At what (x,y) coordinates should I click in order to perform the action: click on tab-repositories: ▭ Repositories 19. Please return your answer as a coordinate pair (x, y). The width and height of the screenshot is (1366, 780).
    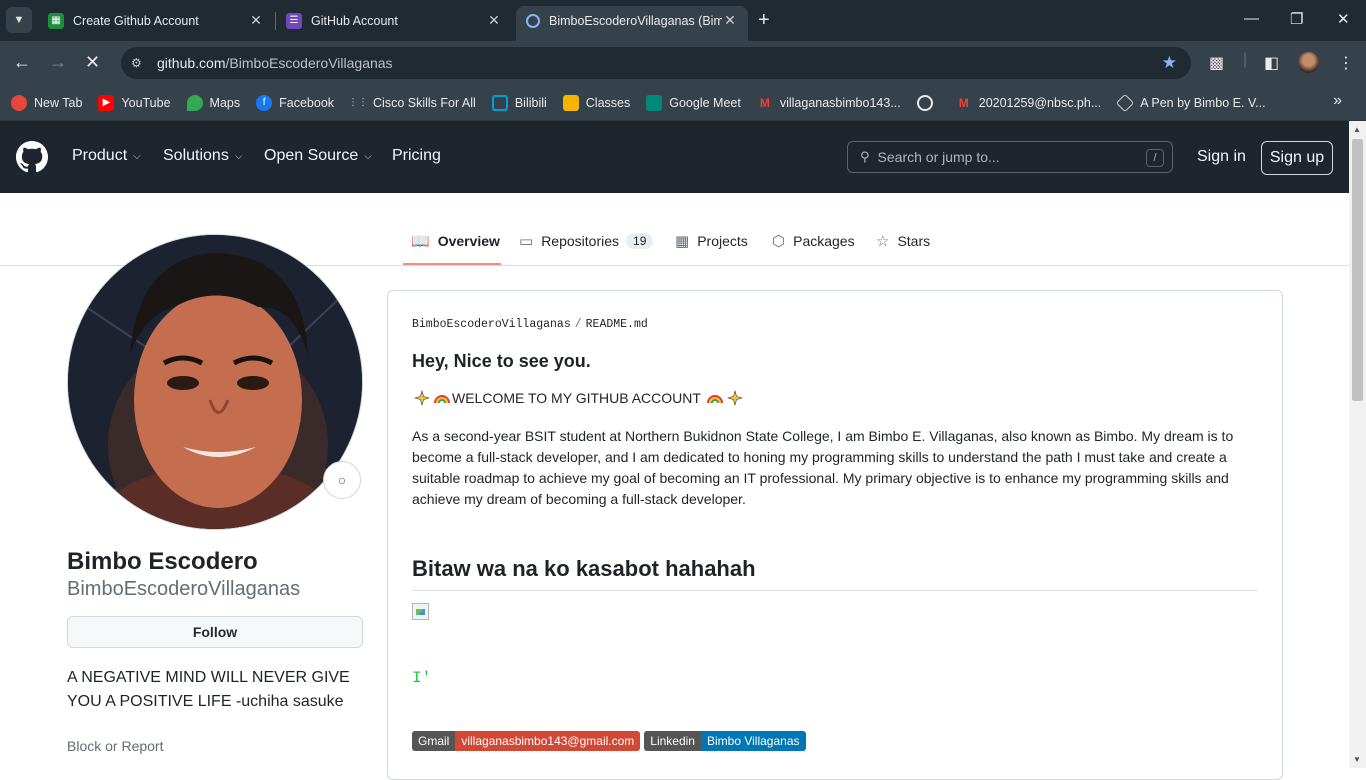
    Looking at the image, I should click on (586, 241).